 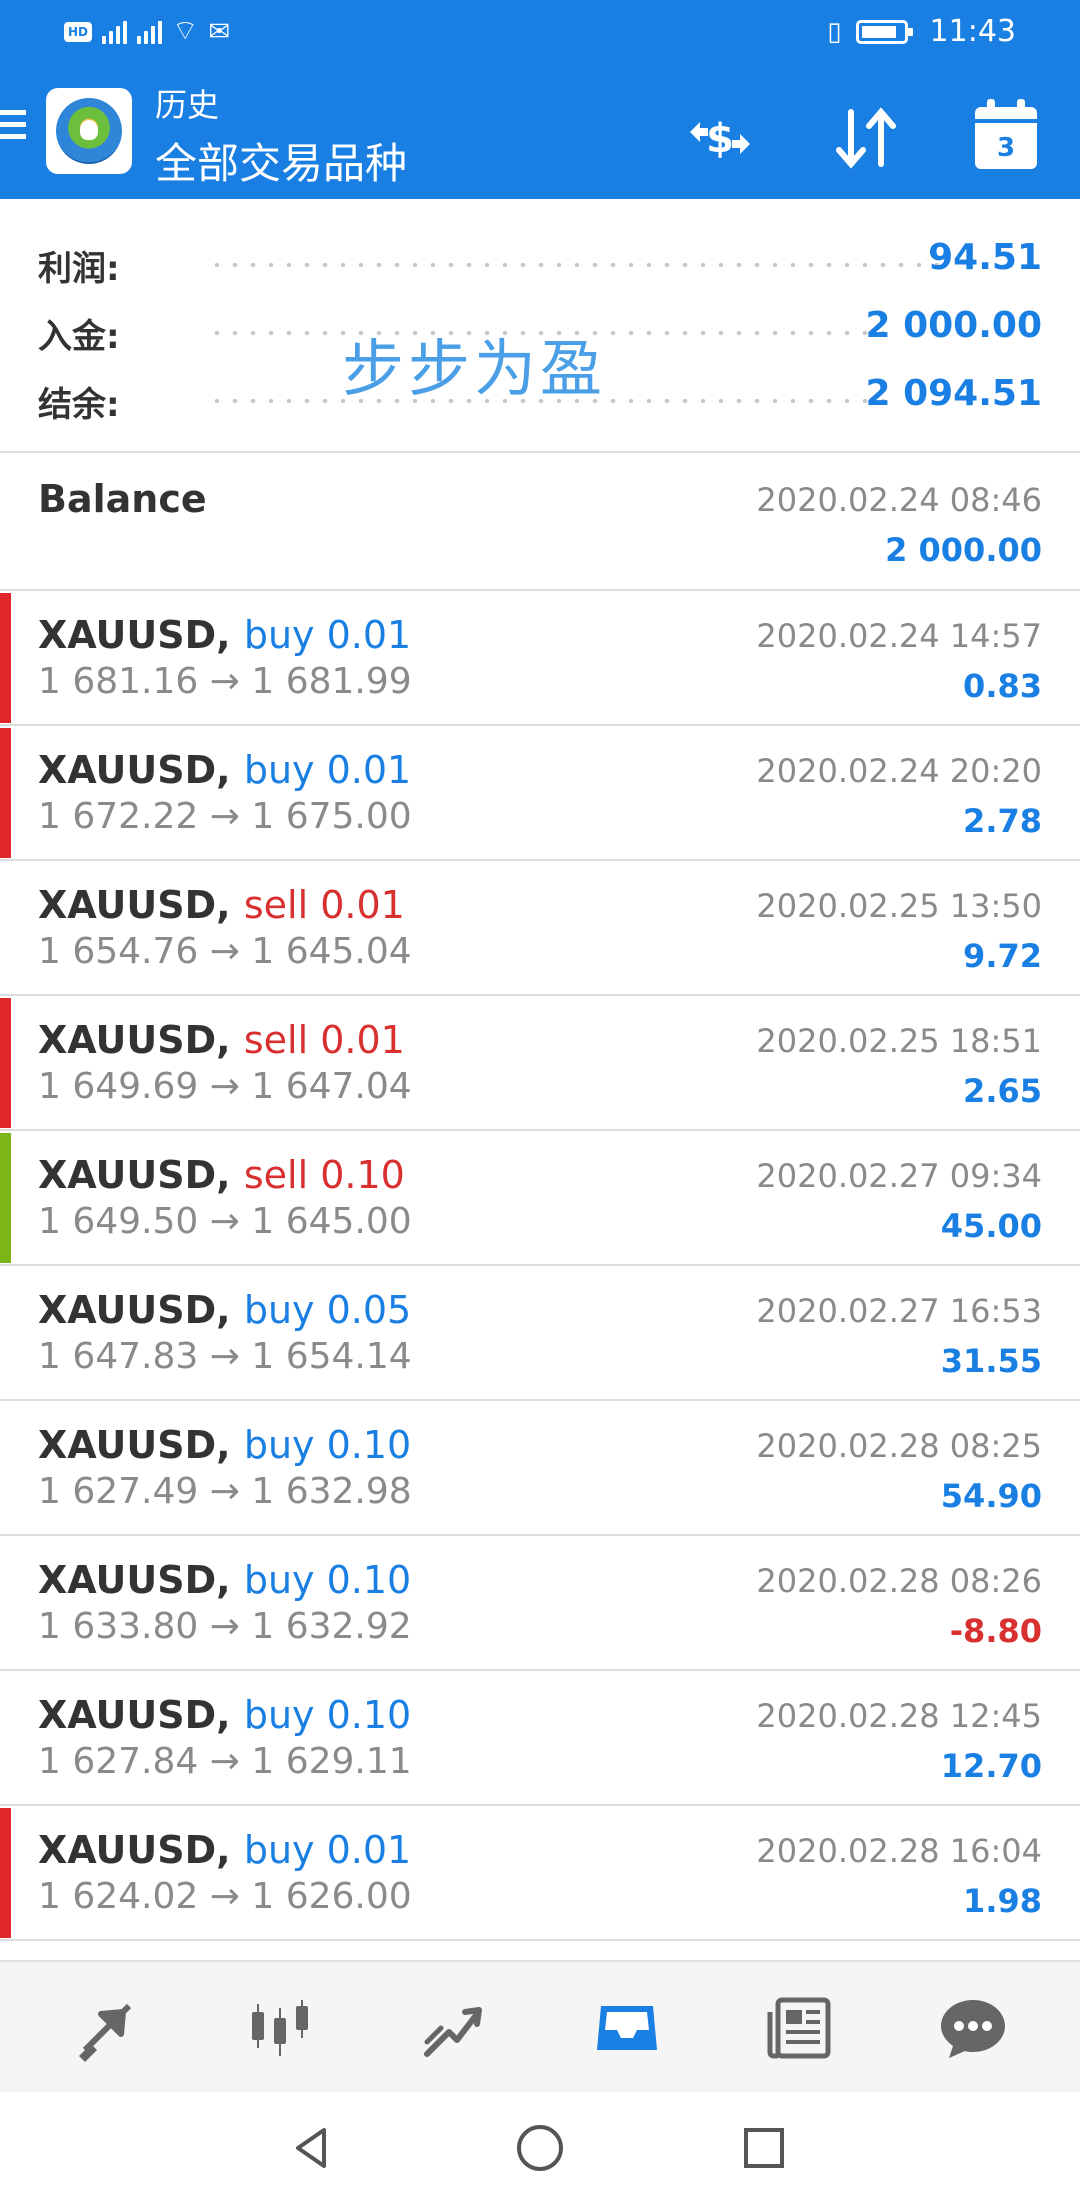 I want to click on history-icon, so click(x=627, y=2028).